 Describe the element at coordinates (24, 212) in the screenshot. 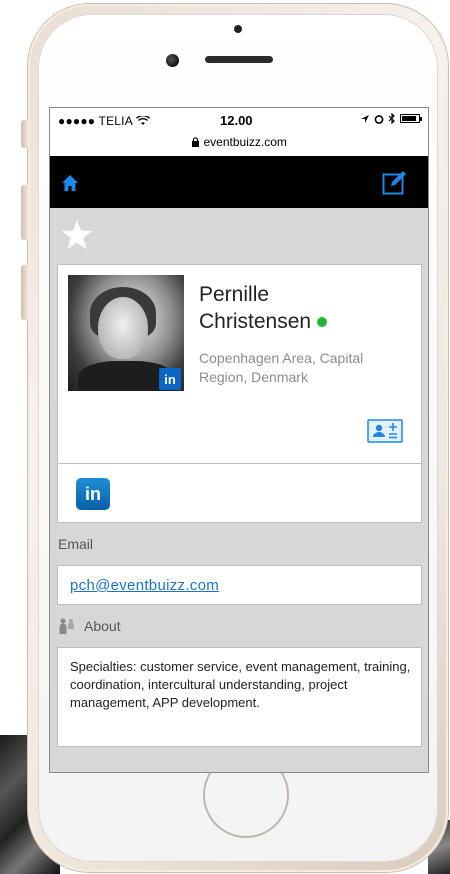

I see `volume-up-button` at that location.